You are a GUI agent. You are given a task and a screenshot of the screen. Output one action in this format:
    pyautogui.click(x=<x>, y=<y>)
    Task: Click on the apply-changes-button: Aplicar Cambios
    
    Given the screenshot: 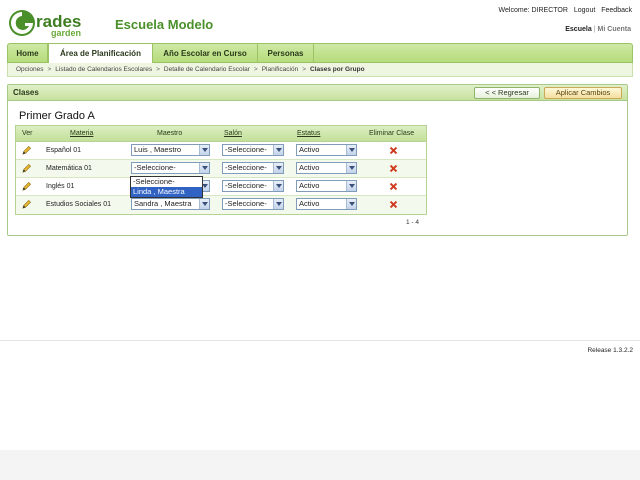 What is the action you would take?
    pyautogui.click(x=583, y=93)
    